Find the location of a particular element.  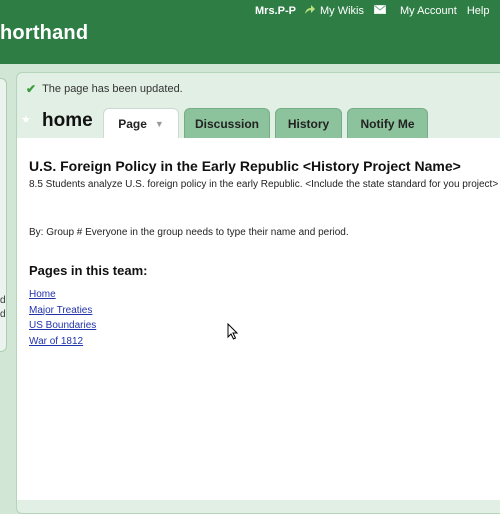

my-wikis-label: My Wikis is located at coordinates (341, 11).